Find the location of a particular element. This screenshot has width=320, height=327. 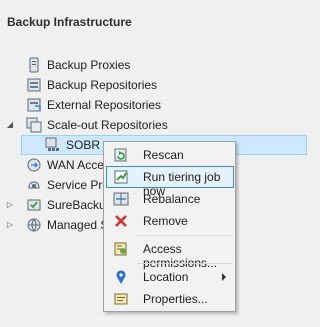

tree-item-label: WAN Accel is located at coordinates (77, 165).